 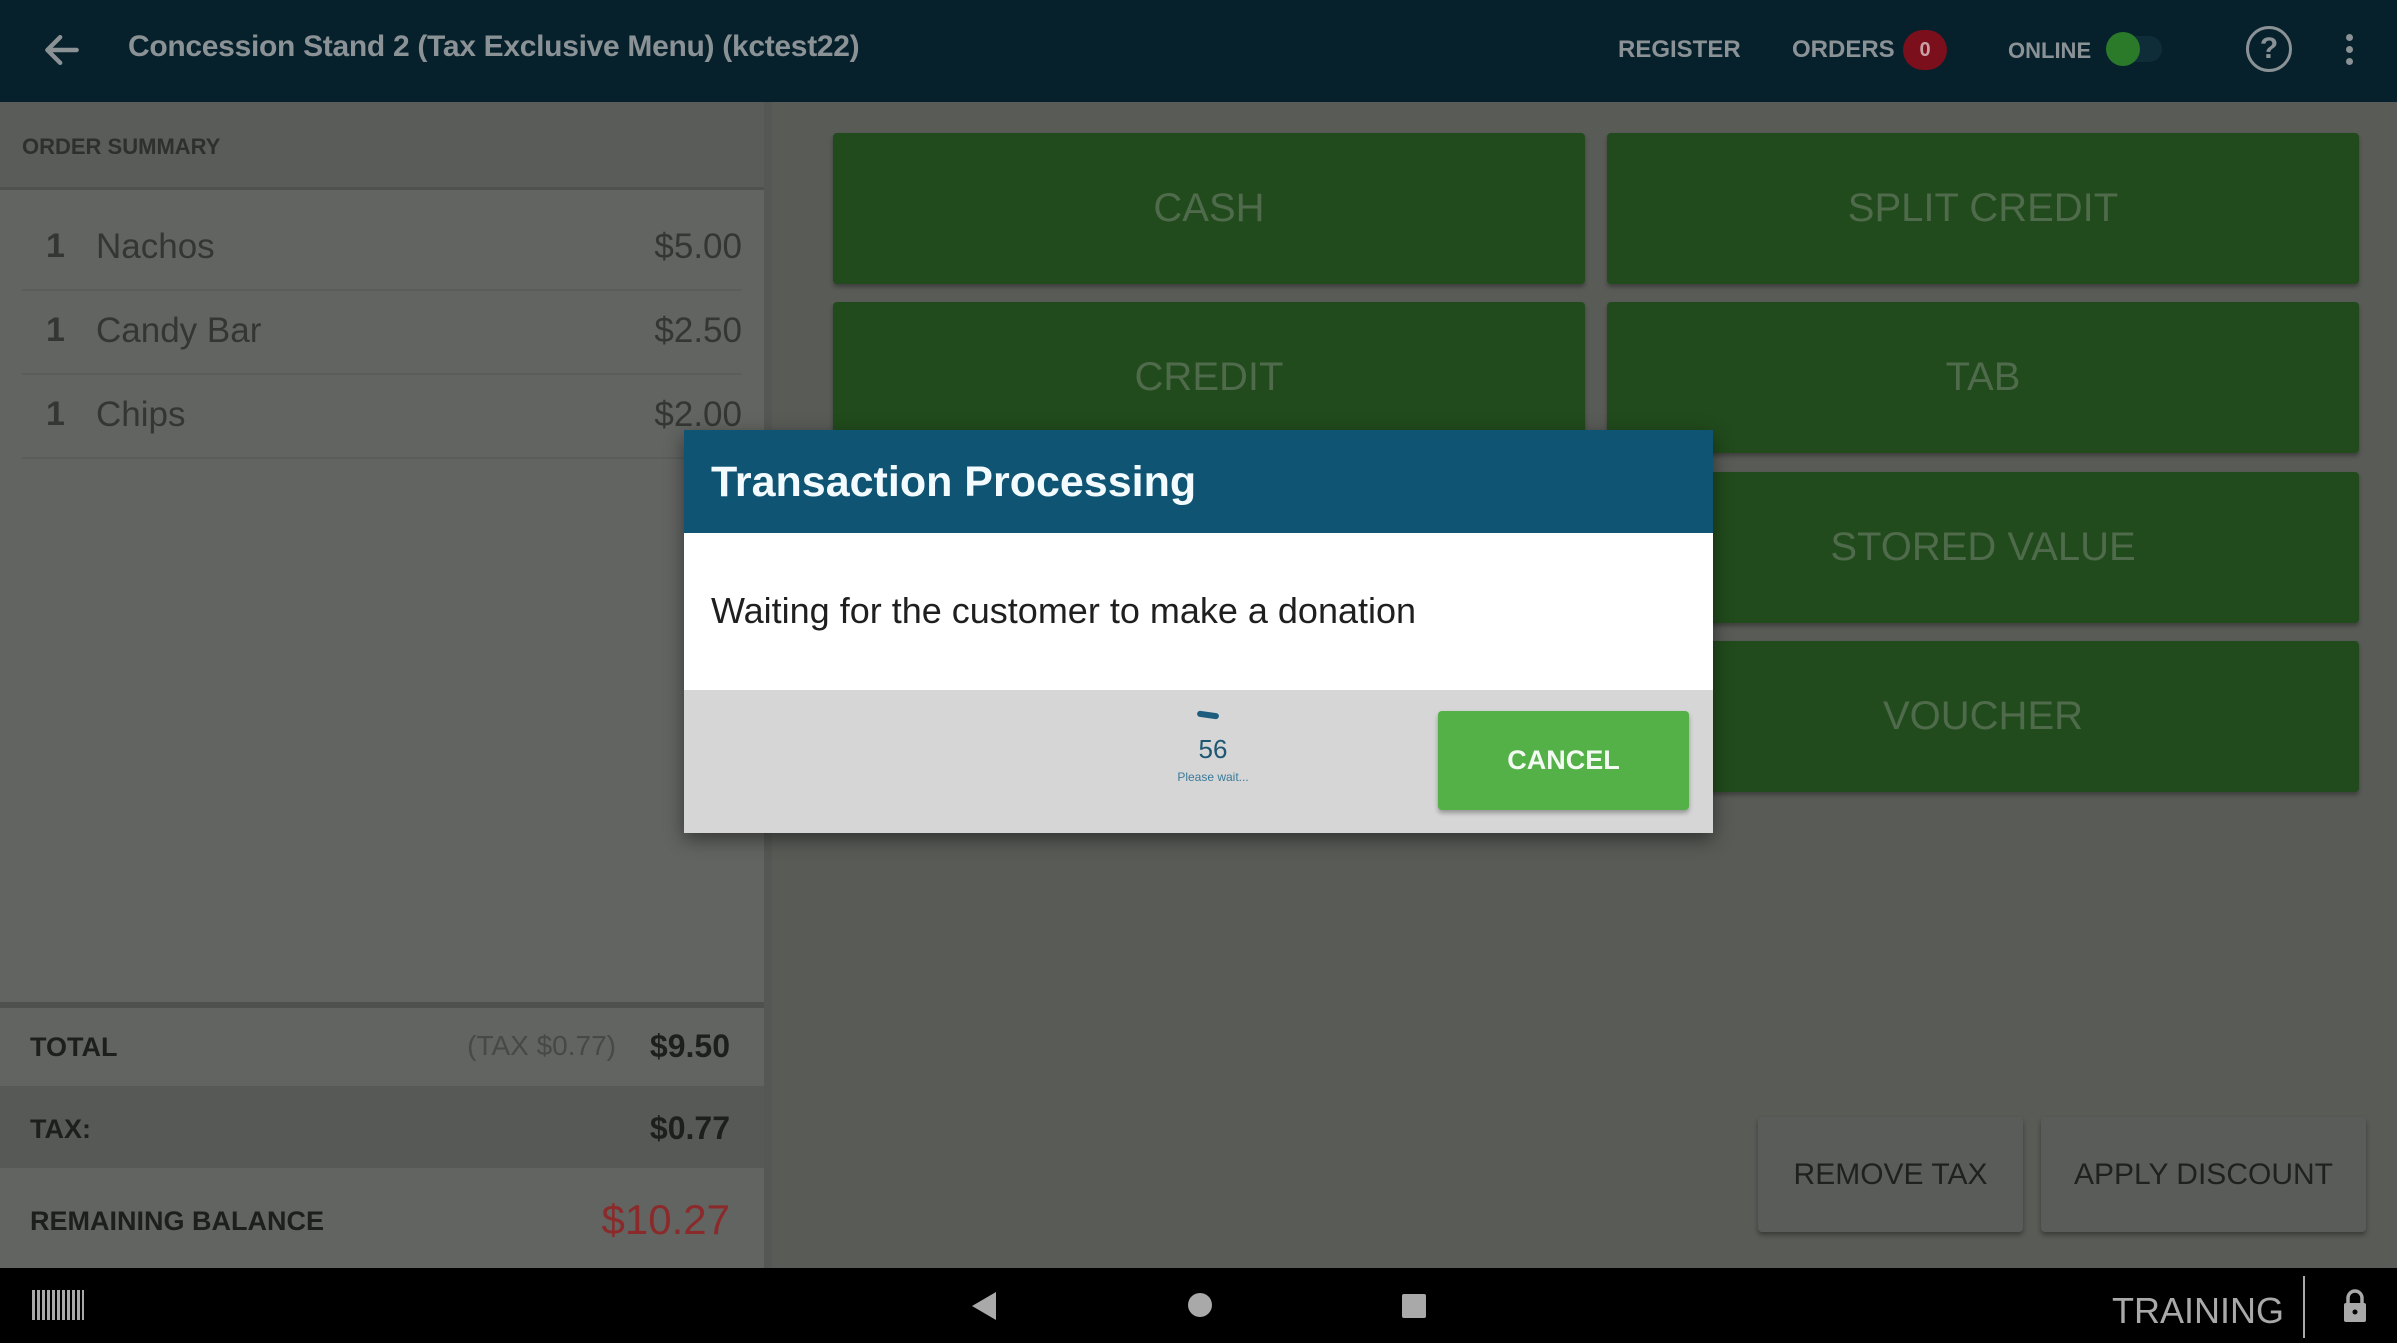 I want to click on system-navigation-bar: TRAINING, so click(x=1198, y=1305).